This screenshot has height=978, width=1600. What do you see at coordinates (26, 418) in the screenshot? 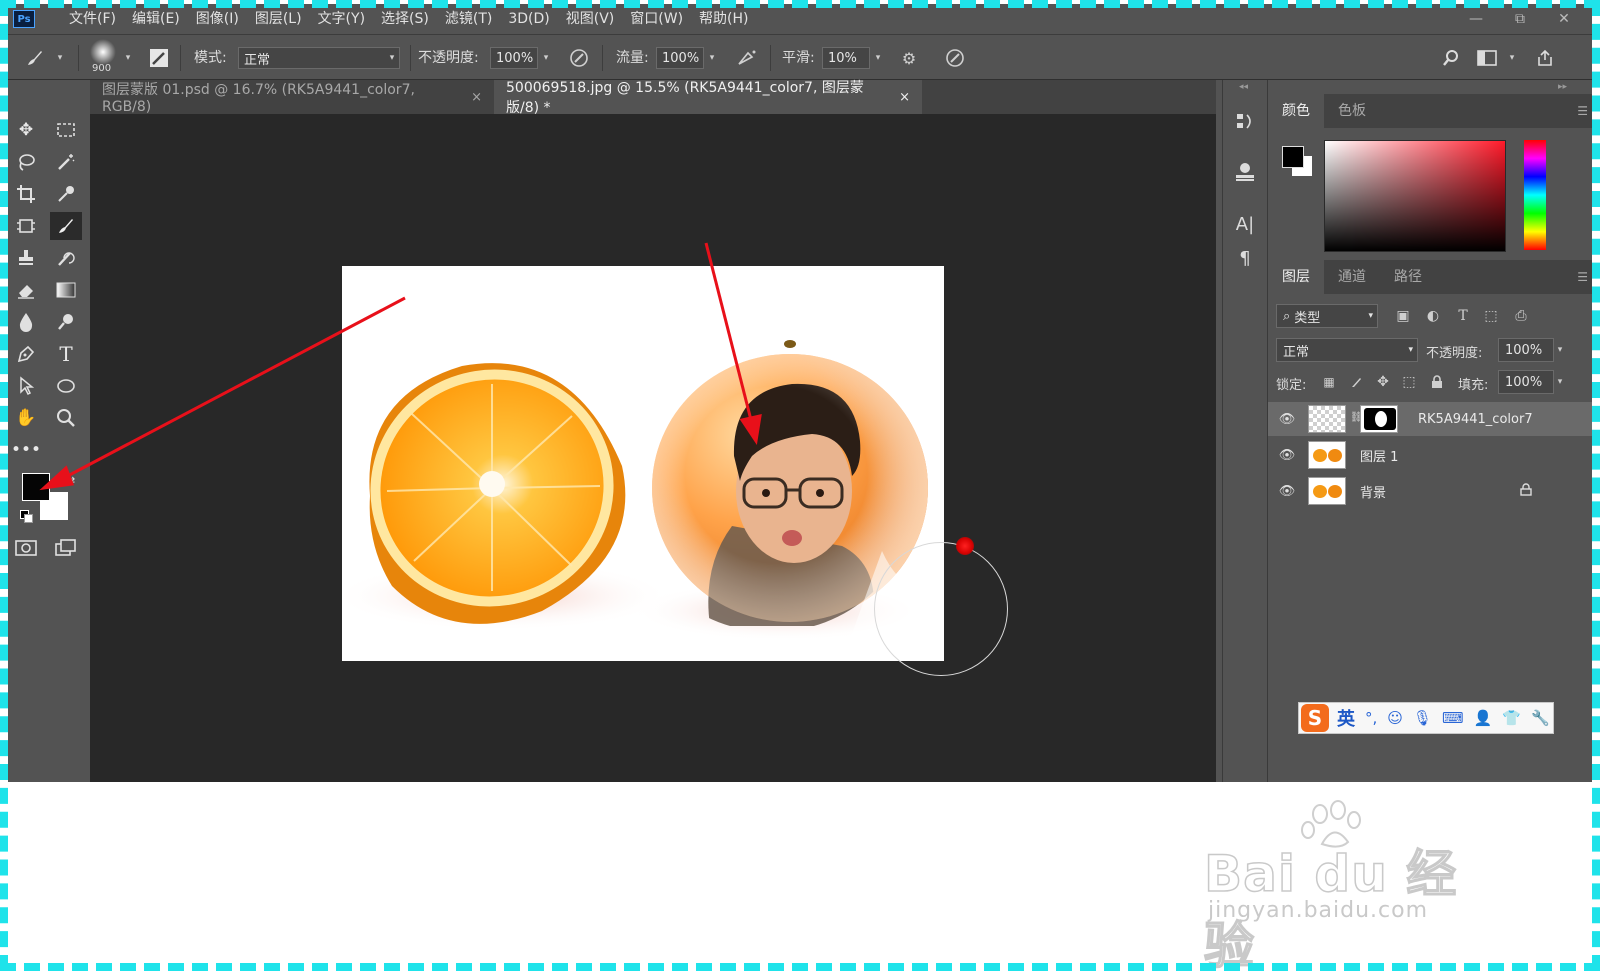
I see `hand-tool-icon: ✋` at bounding box center [26, 418].